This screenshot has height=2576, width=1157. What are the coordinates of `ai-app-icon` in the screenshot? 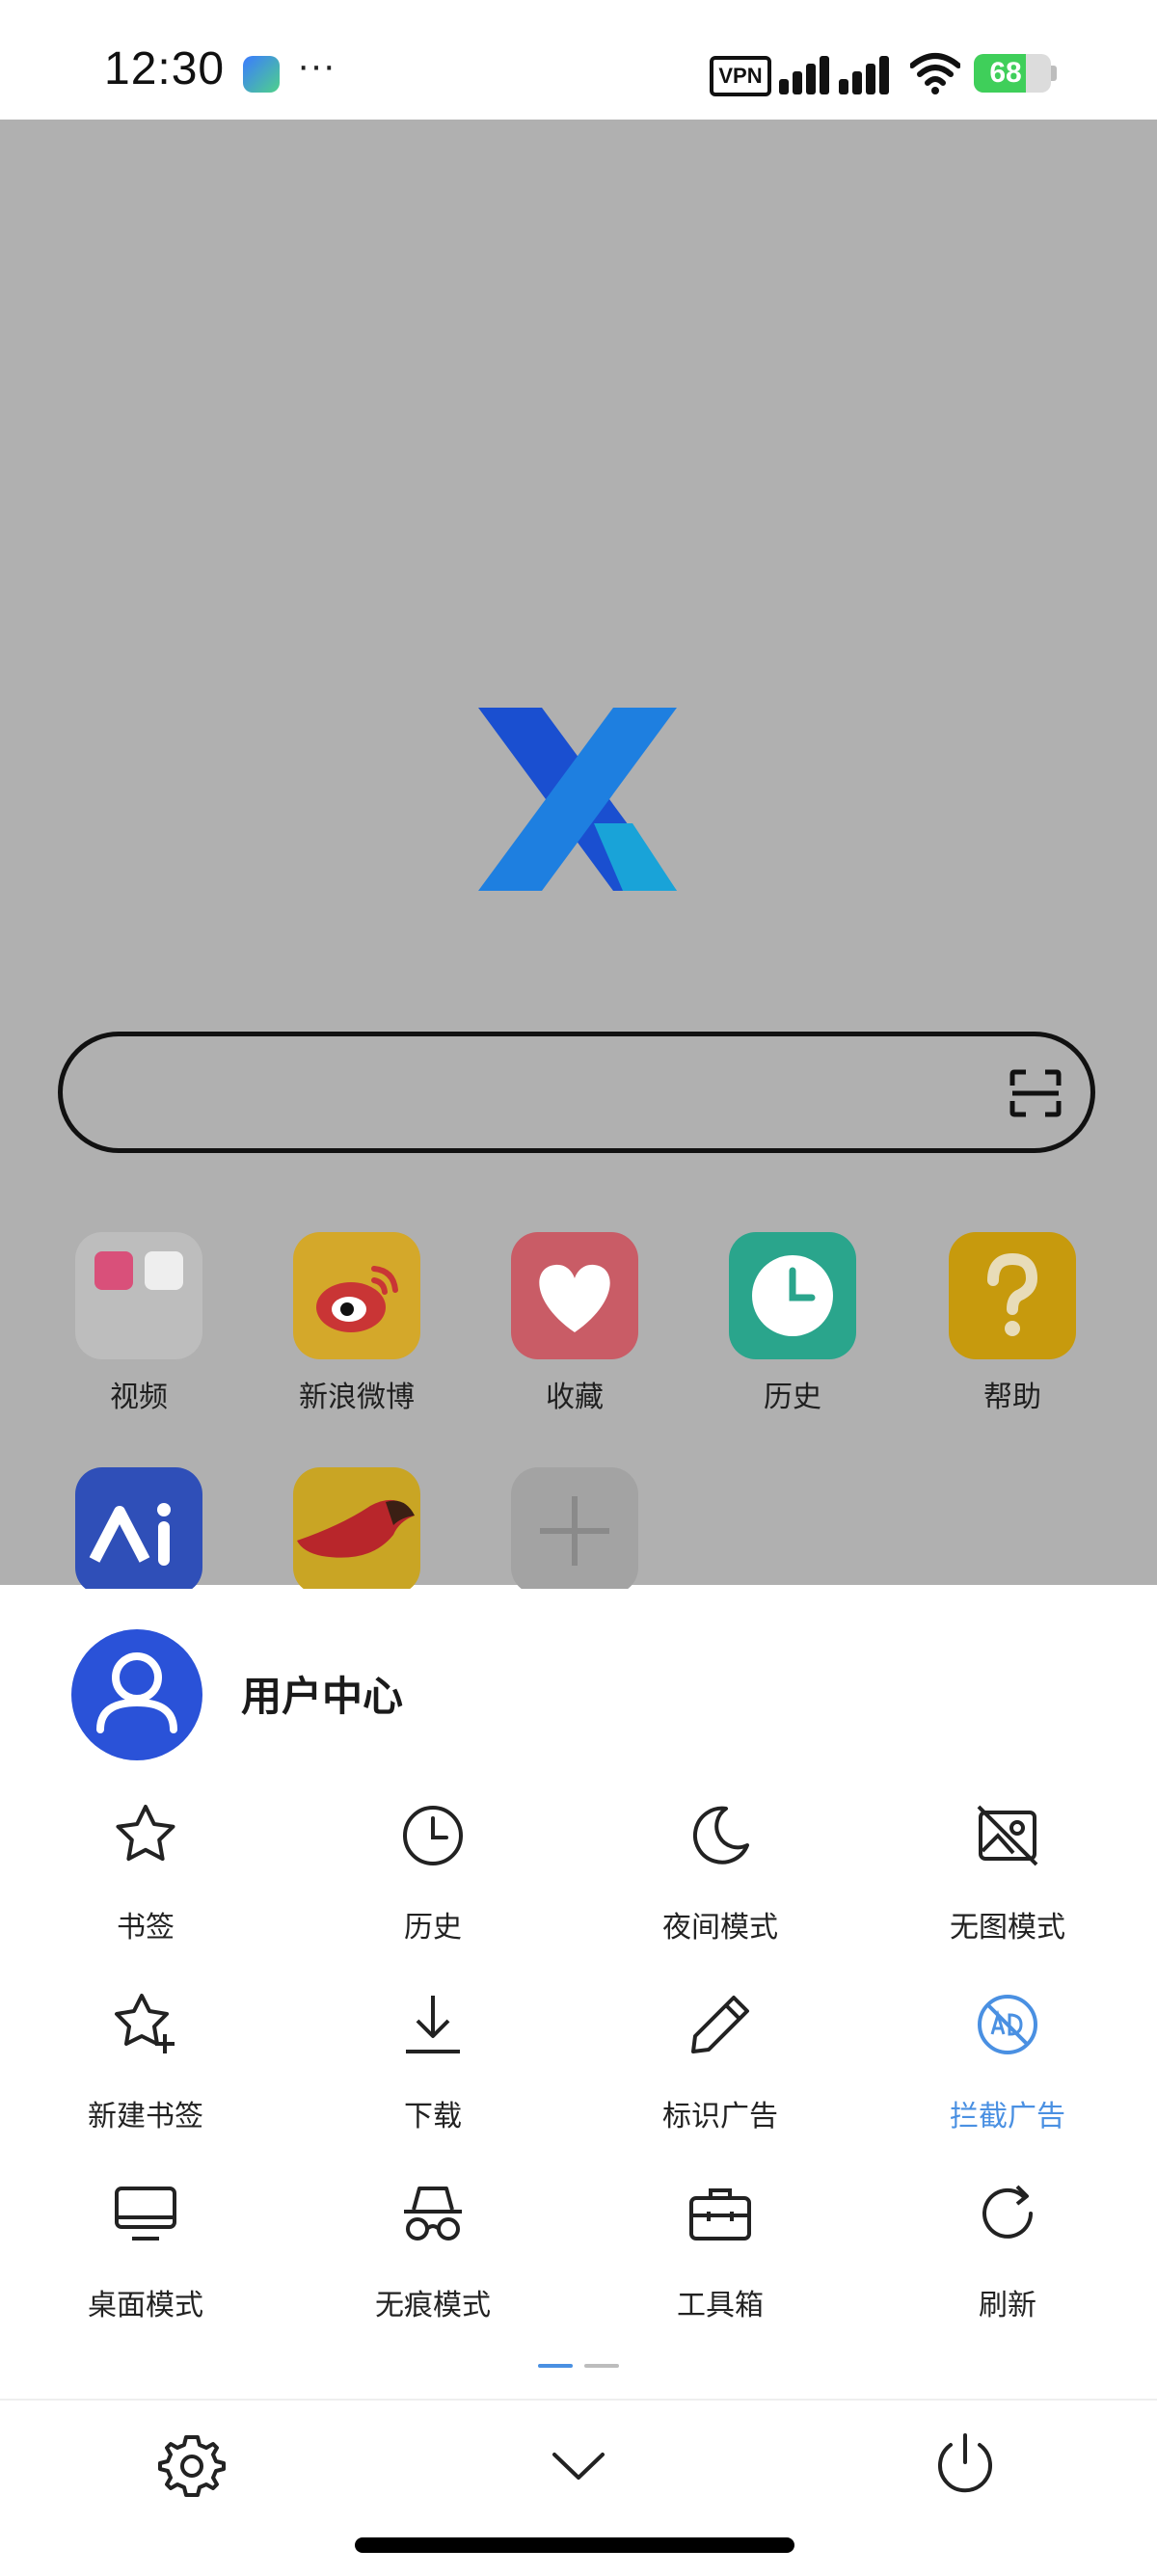 It's located at (130, 1535).